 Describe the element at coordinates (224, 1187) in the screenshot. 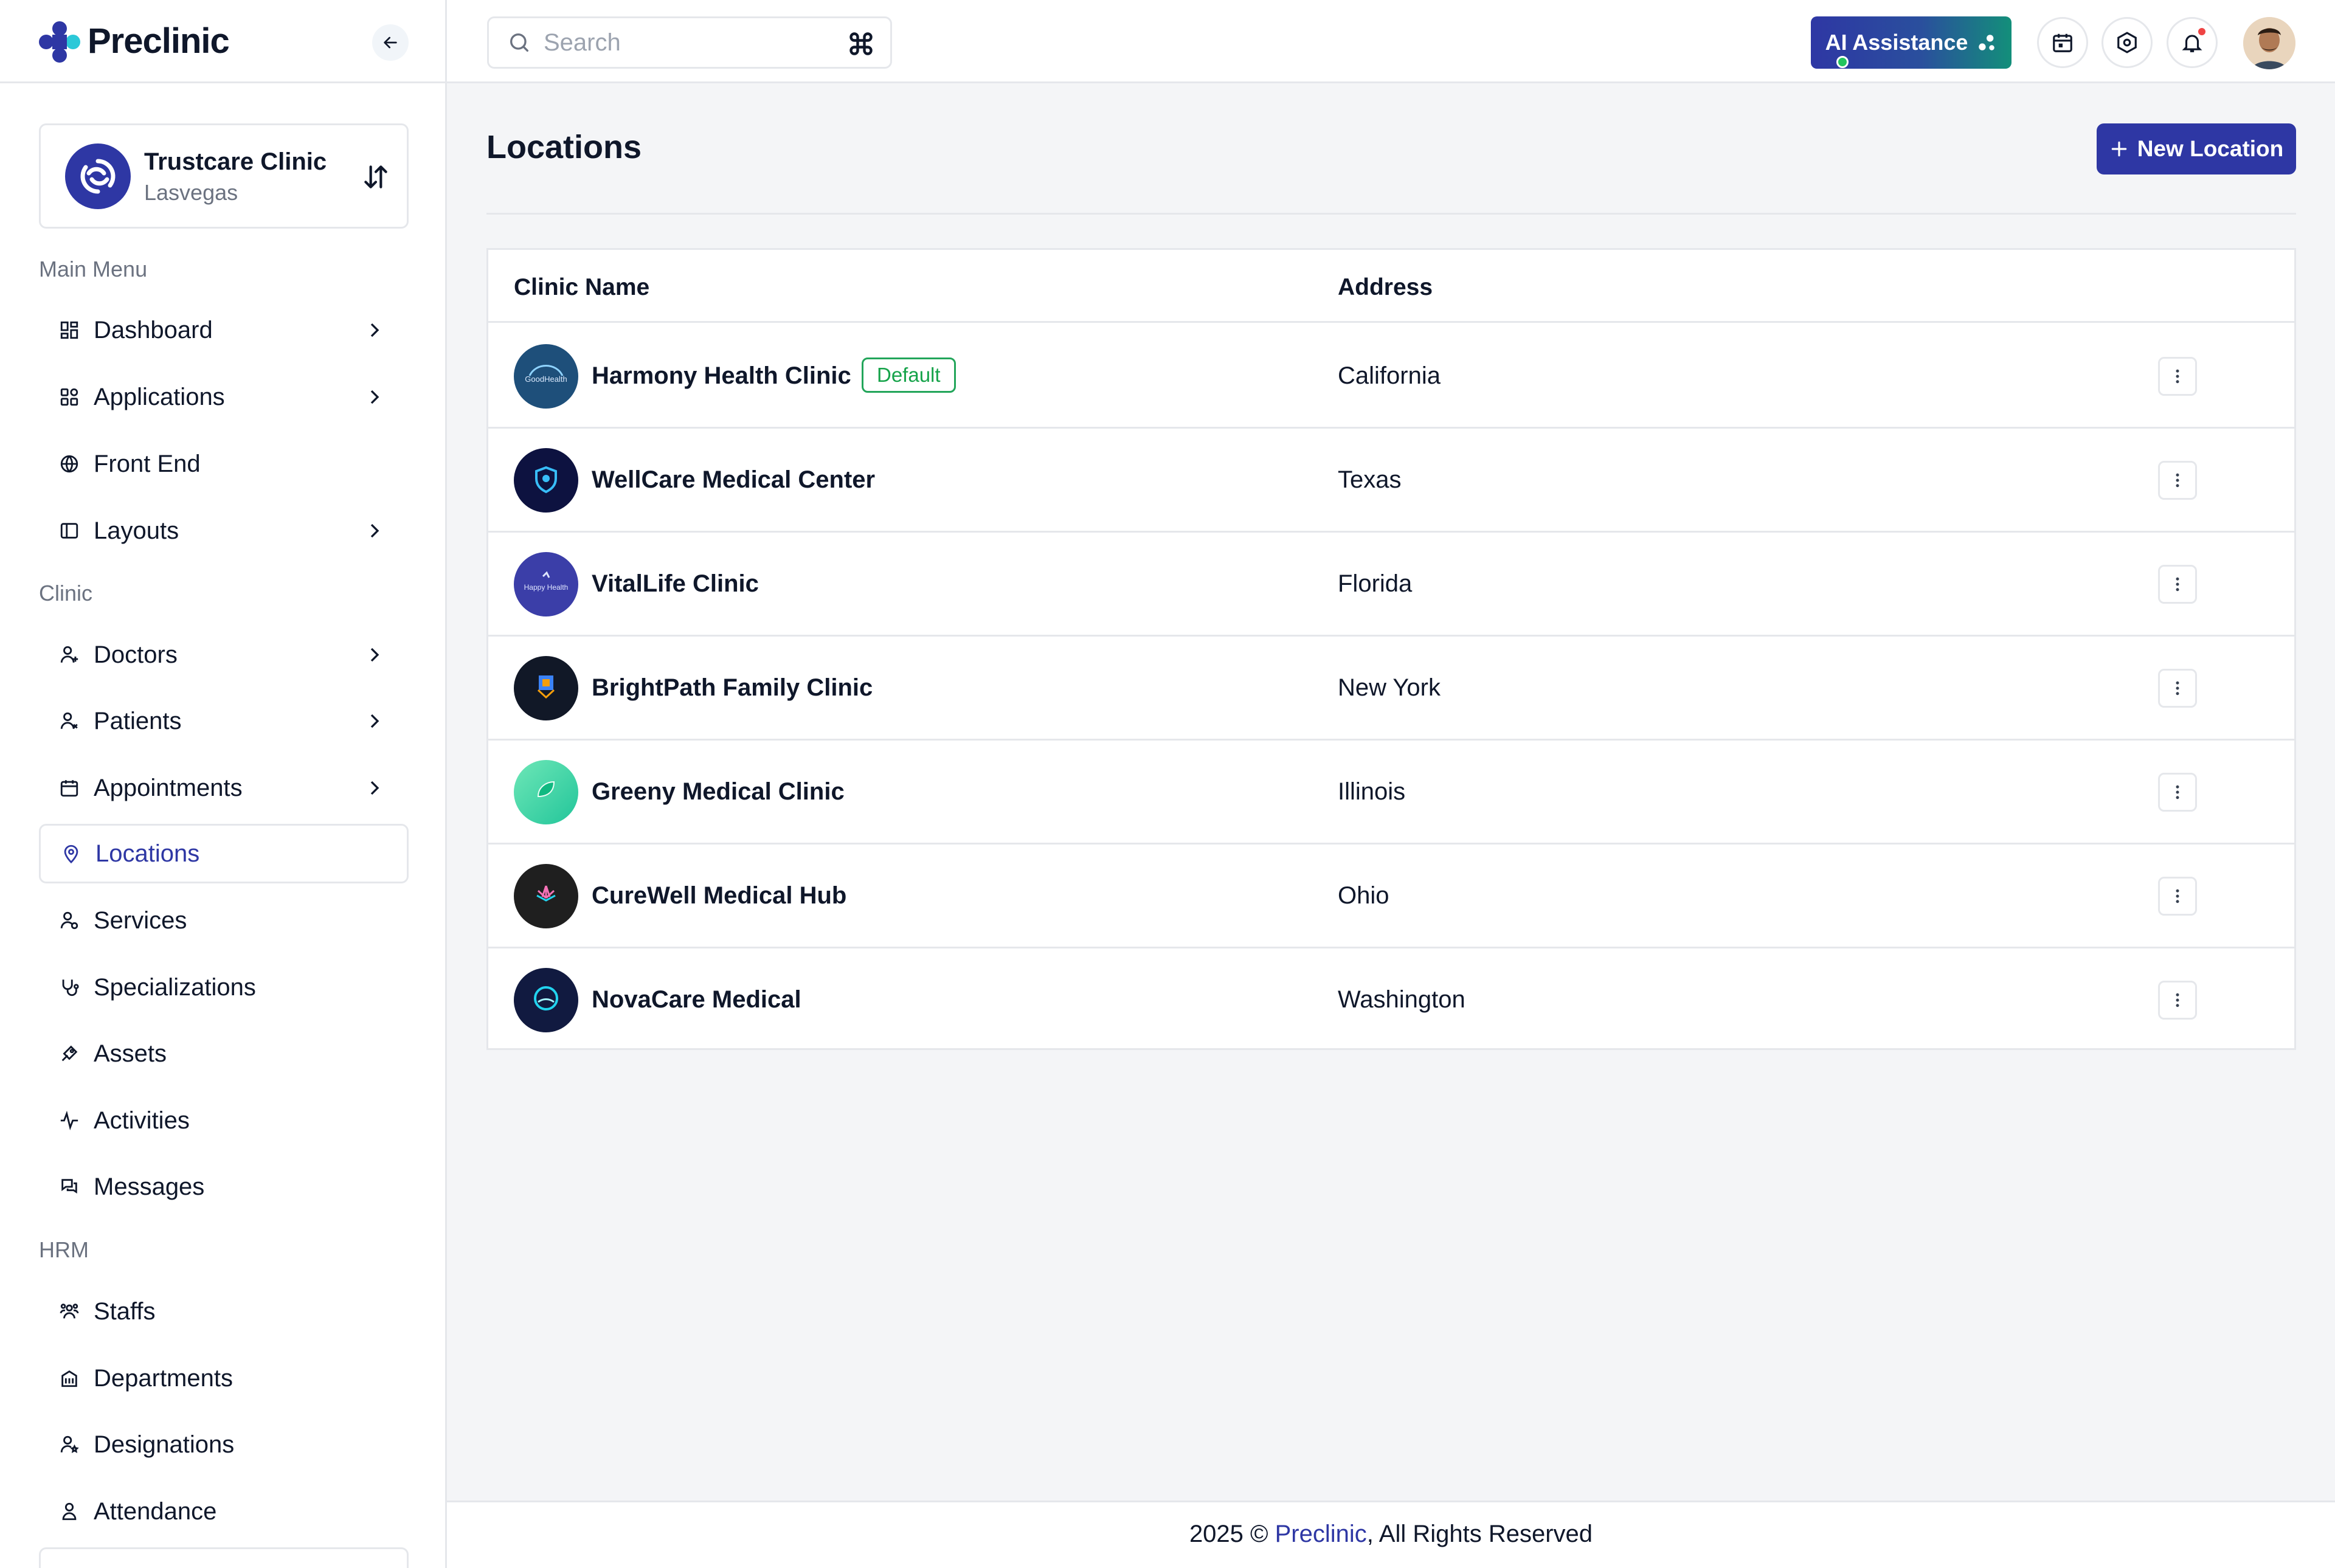

I see `sidebar-item-messages: Messages` at that location.